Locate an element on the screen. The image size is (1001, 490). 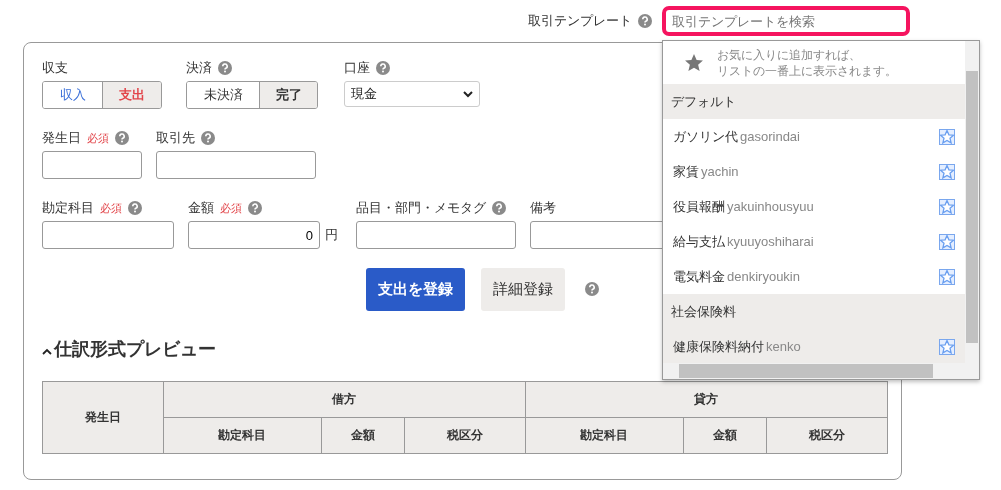
group-header: デフォルト is located at coordinates (814, 101).